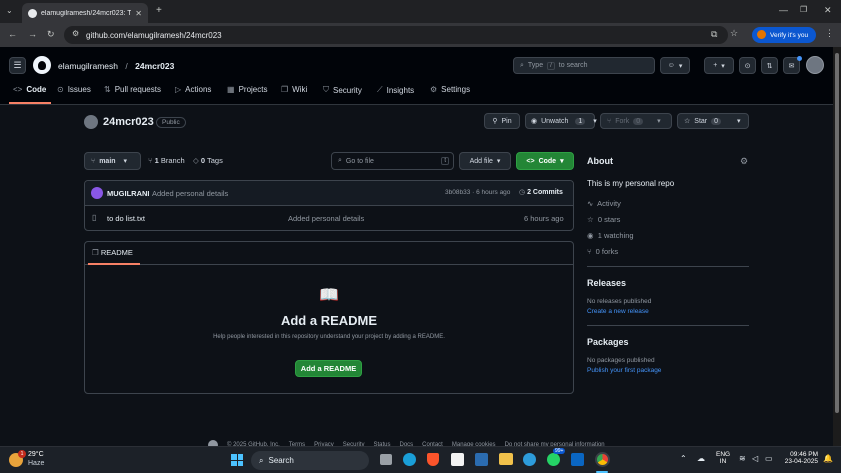 The width and height of the screenshot is (841, 473). Describe the element at coordinates (198, 89) in the screenshot. I see `tab-label: Actions` at that location.